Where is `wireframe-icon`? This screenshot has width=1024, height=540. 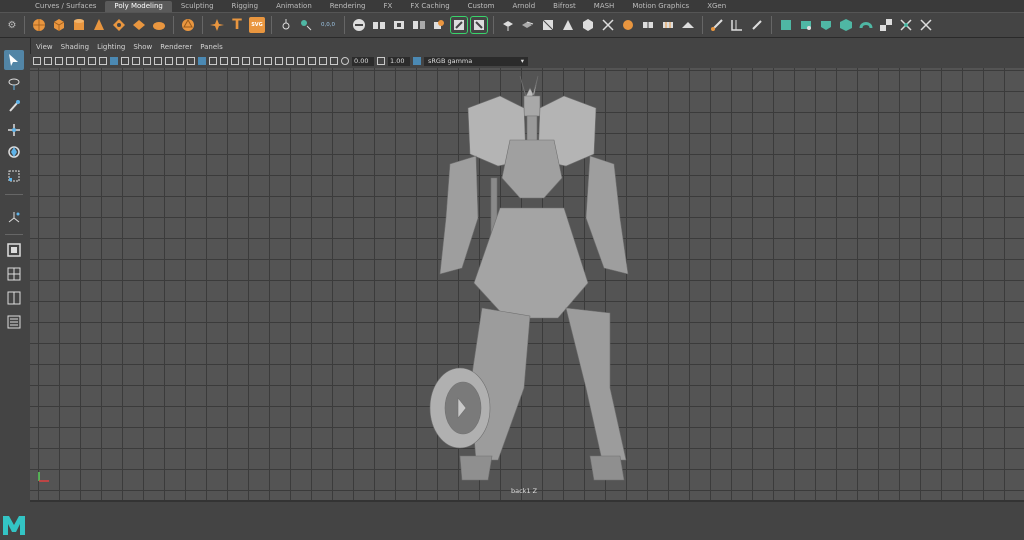 wireframe-icon is located at coordinates (191, 61).